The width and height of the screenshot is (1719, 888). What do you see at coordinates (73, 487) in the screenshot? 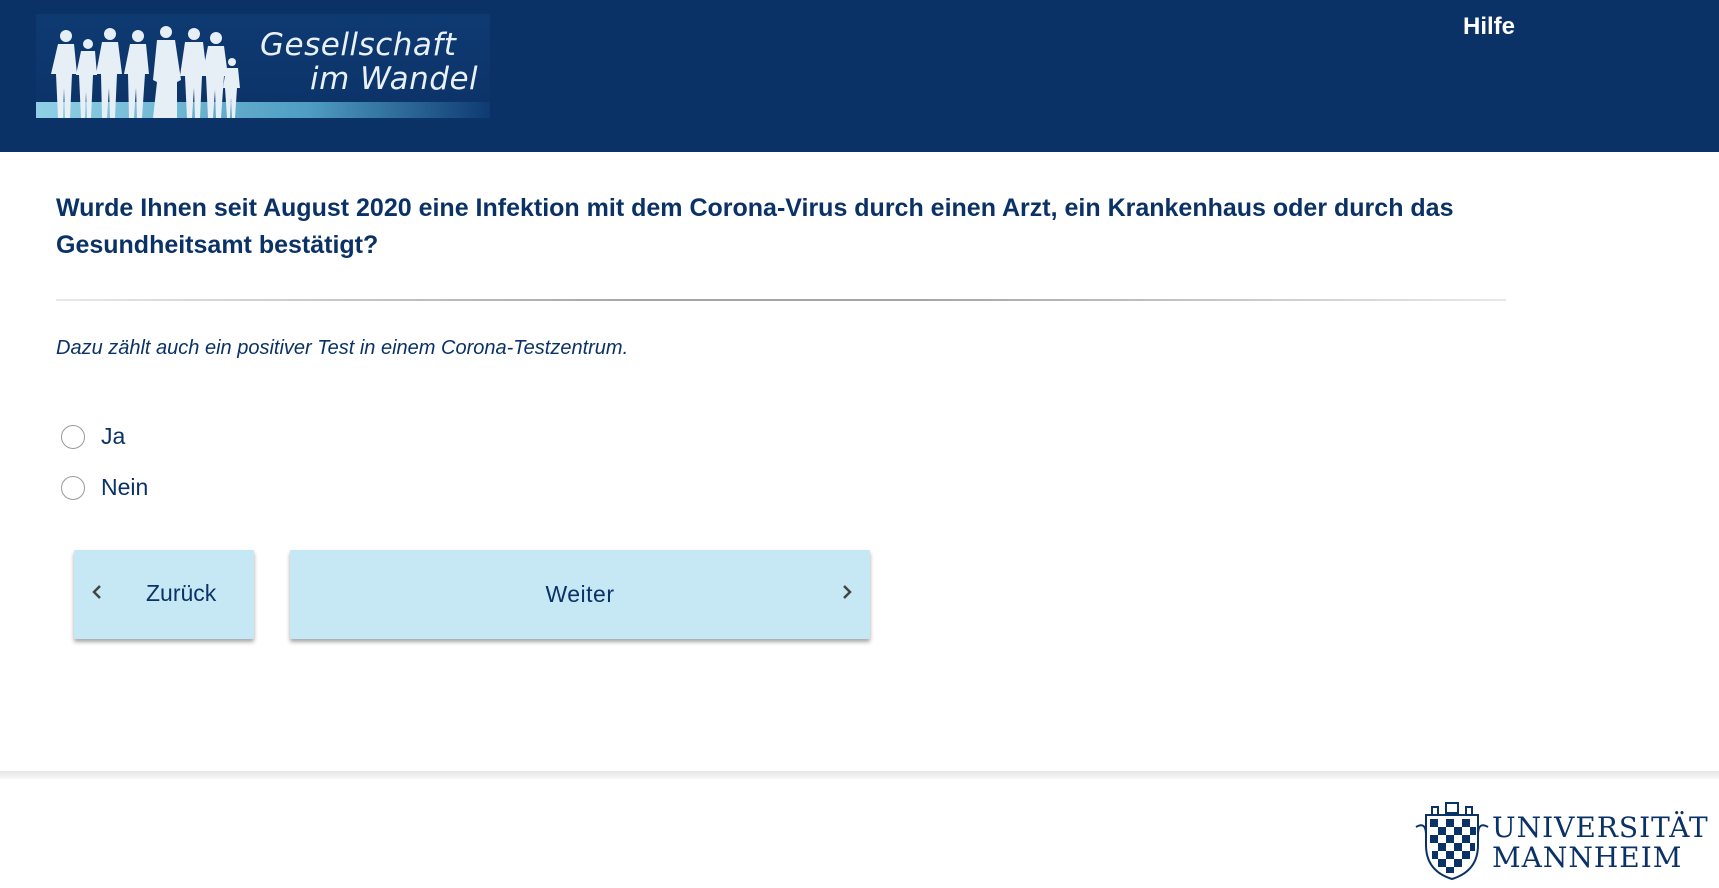
I see `radio-nein` at bounding box center [73, 487].